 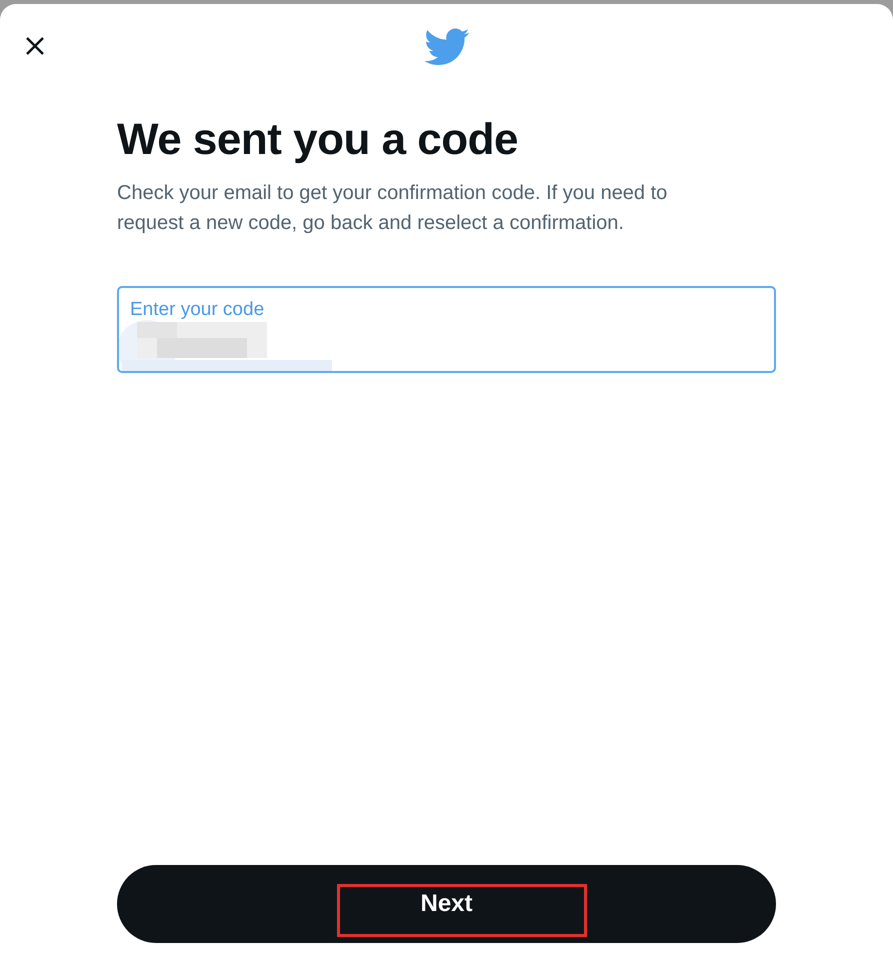 What do you see at coordinates (392, 208) in the screenshot?
I see `instruction-text: Check your email to get your confirmation code. If you need to request a new code, go back and reselect a confirmation.` at bounding box center [392, 208].